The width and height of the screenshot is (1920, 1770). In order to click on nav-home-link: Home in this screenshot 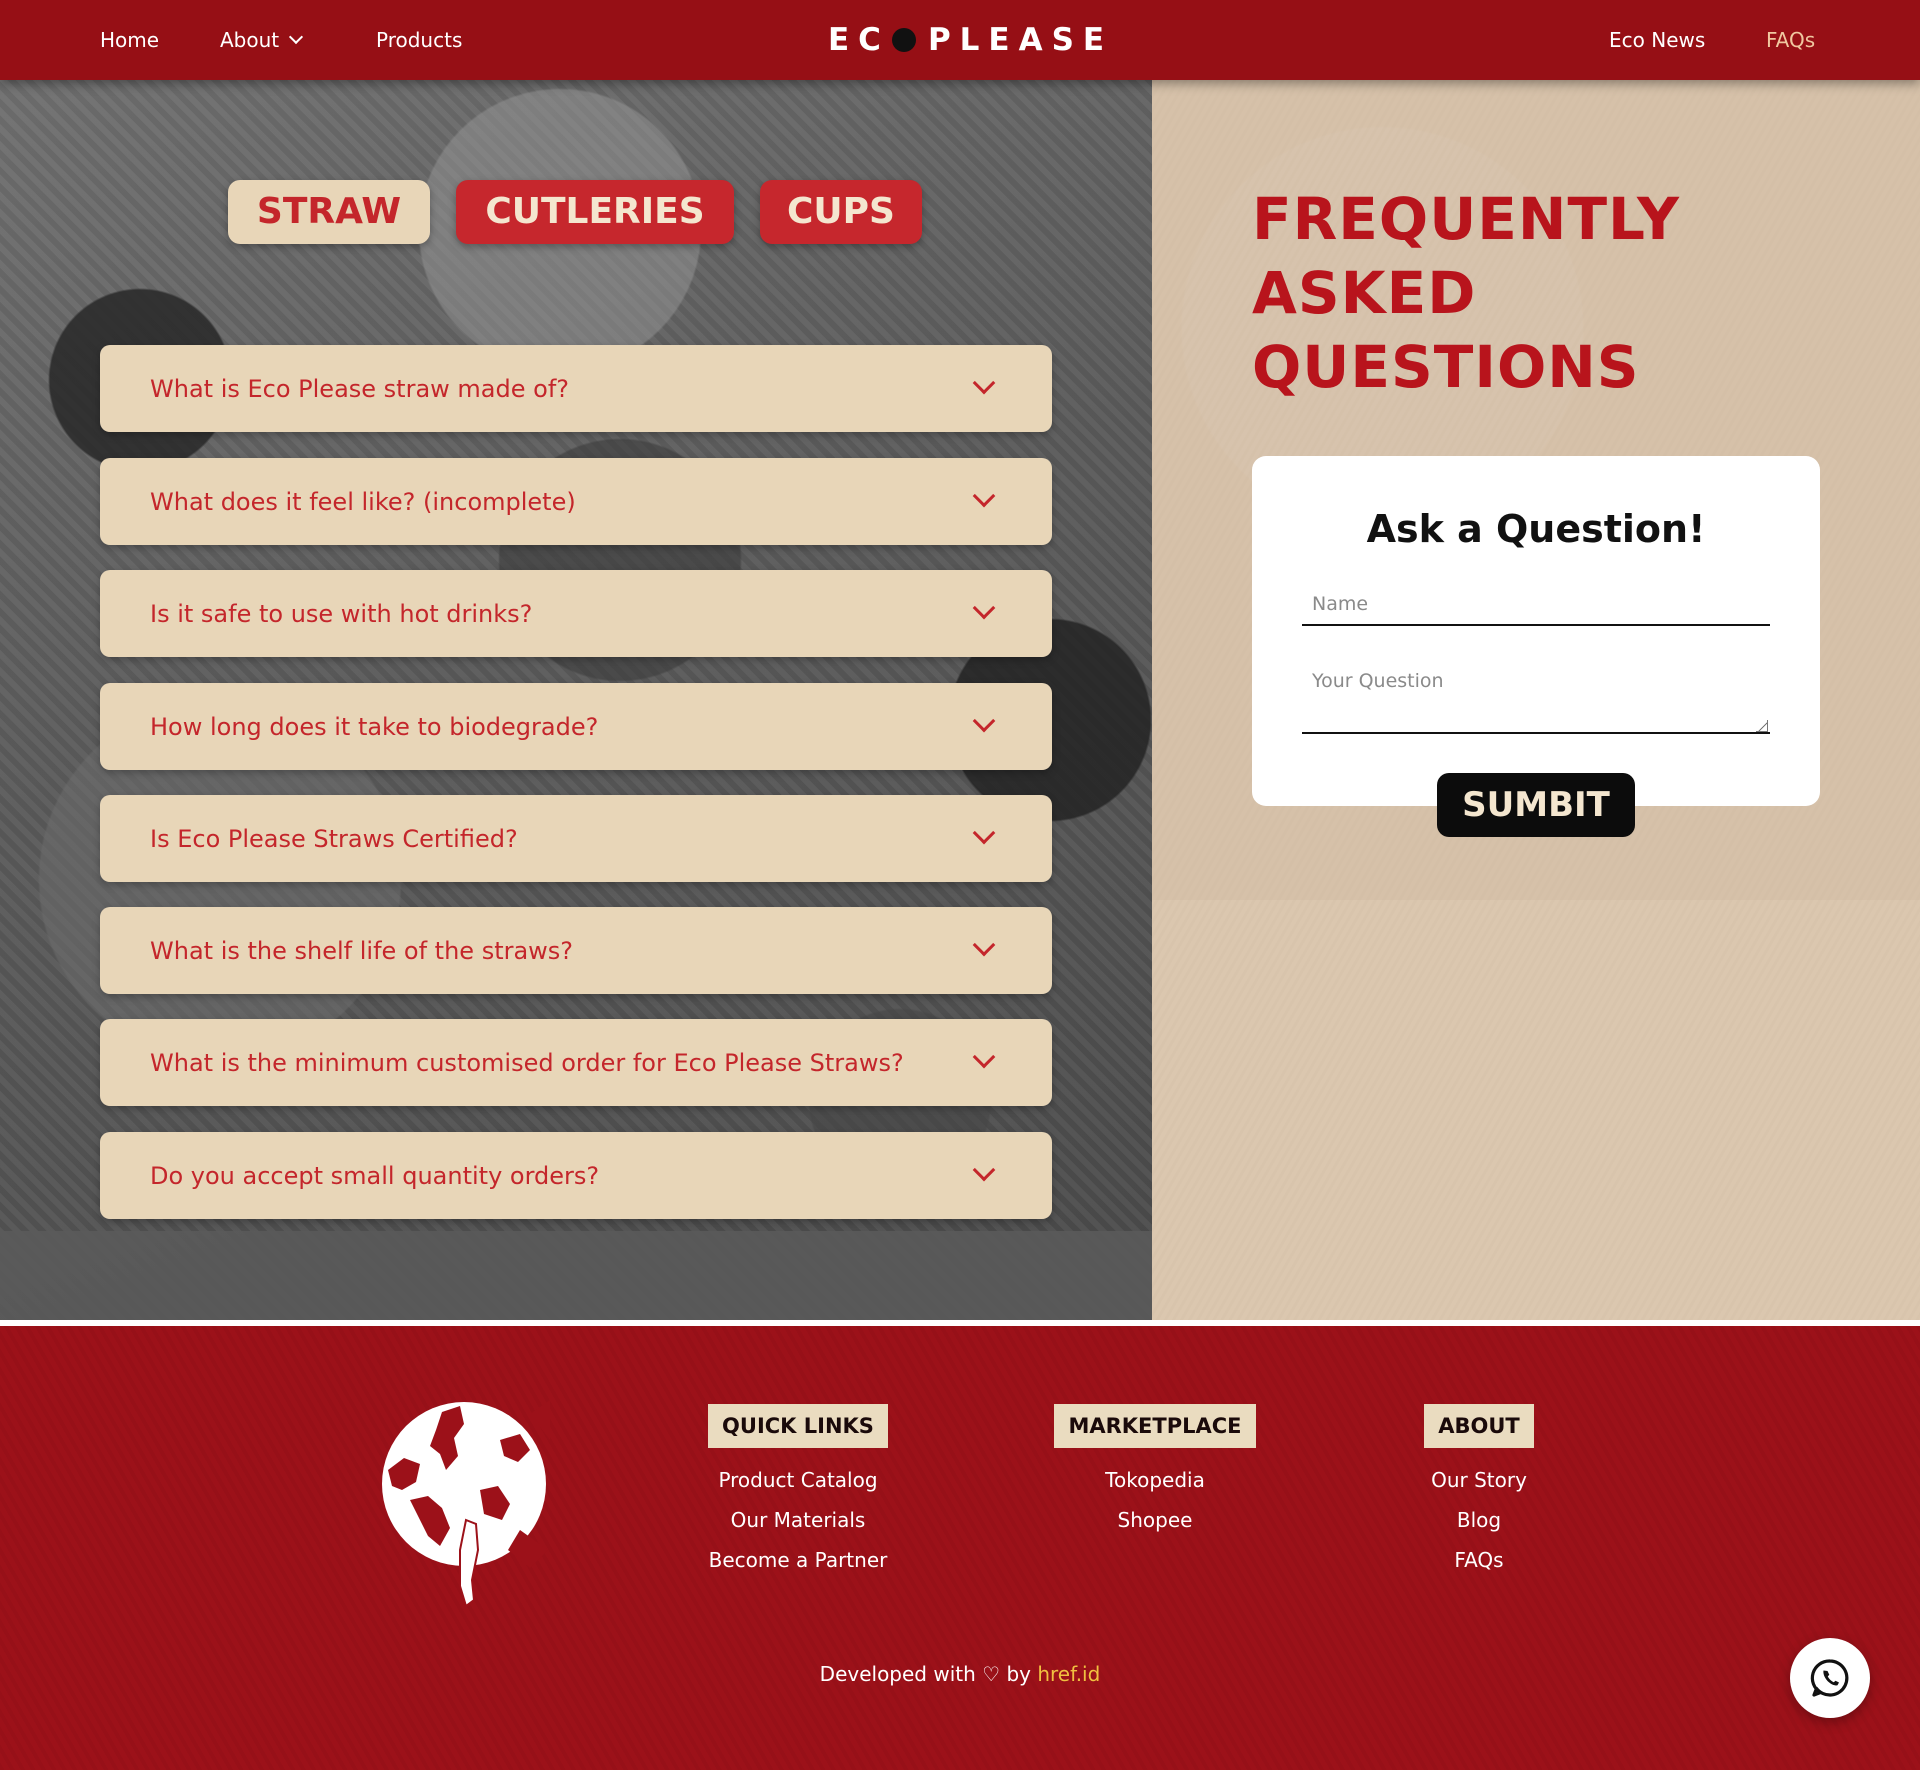, I will do `click(129, 40)`.